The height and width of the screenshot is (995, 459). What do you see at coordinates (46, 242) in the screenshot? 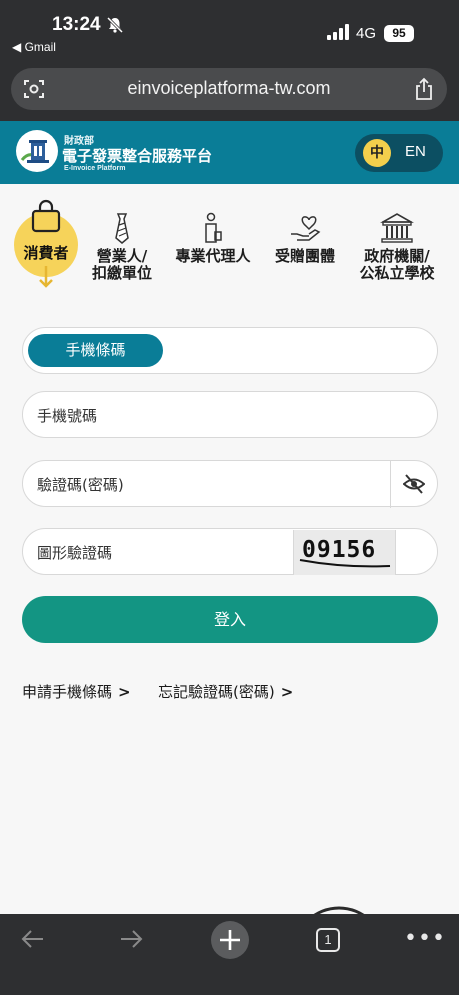
I see `role-tab-consumer: 消費者` at bounding box center [46, 242].